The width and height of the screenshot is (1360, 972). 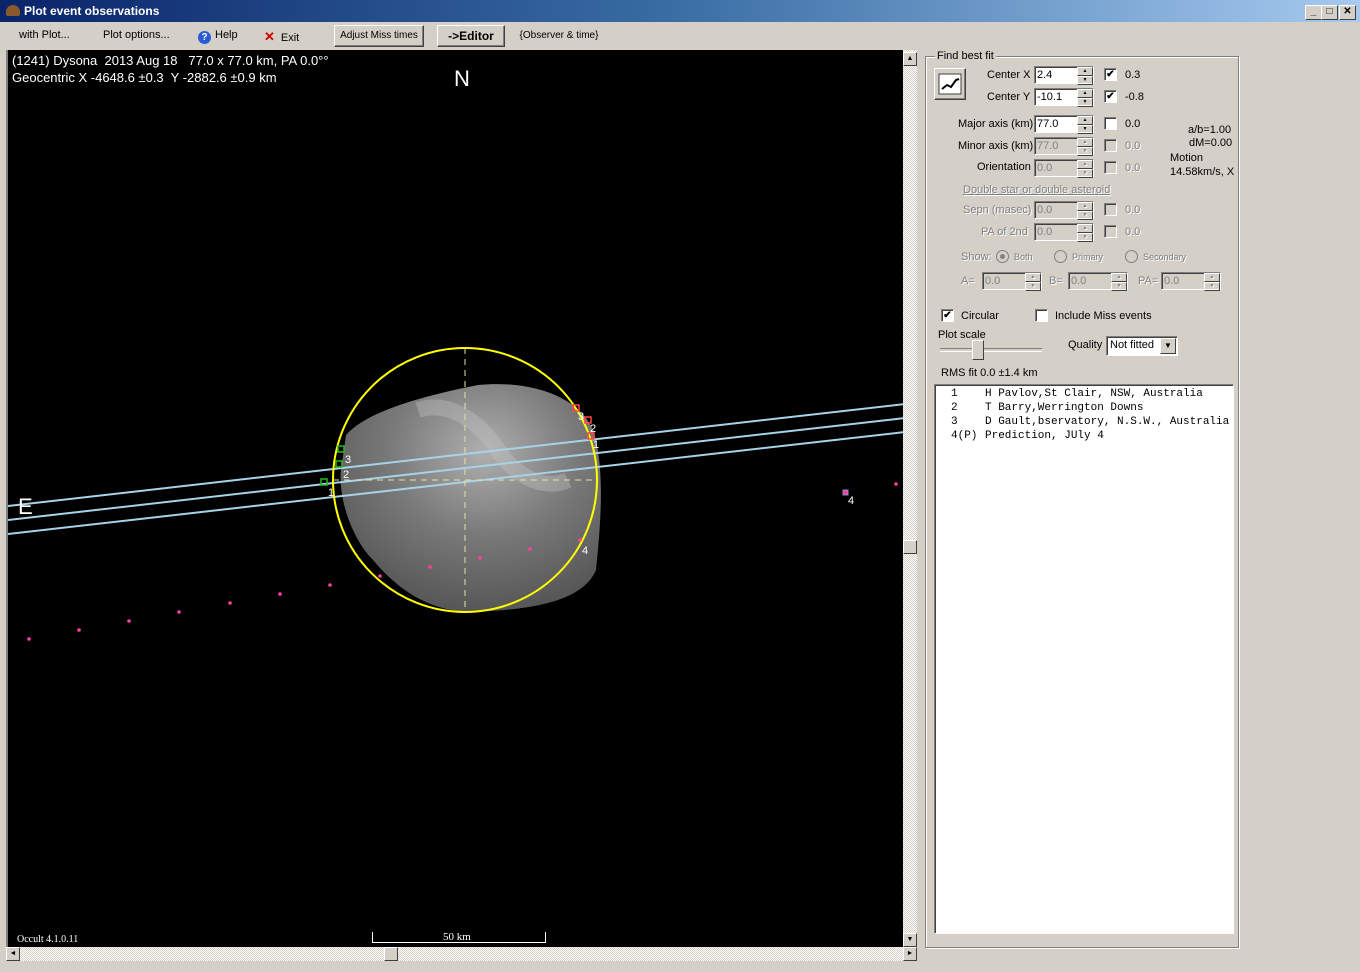 What do you see at coordinates (1085, 173) in the screenshot?
I see `orientation-down: ▼` at bounding box center [1085, 173].